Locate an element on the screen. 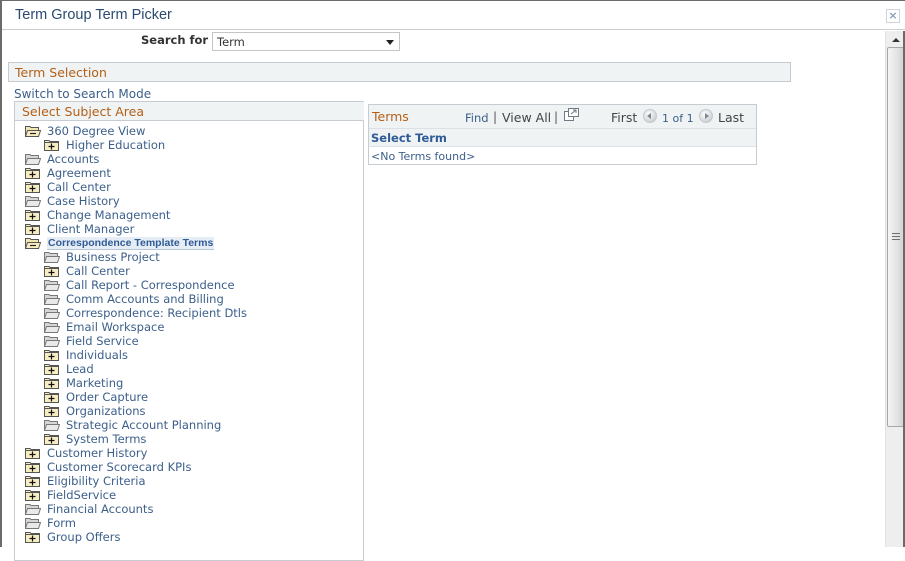 The width and height of the screenshot is (905, 561). tree-item: Individuals is located at coordinates (86, 355).